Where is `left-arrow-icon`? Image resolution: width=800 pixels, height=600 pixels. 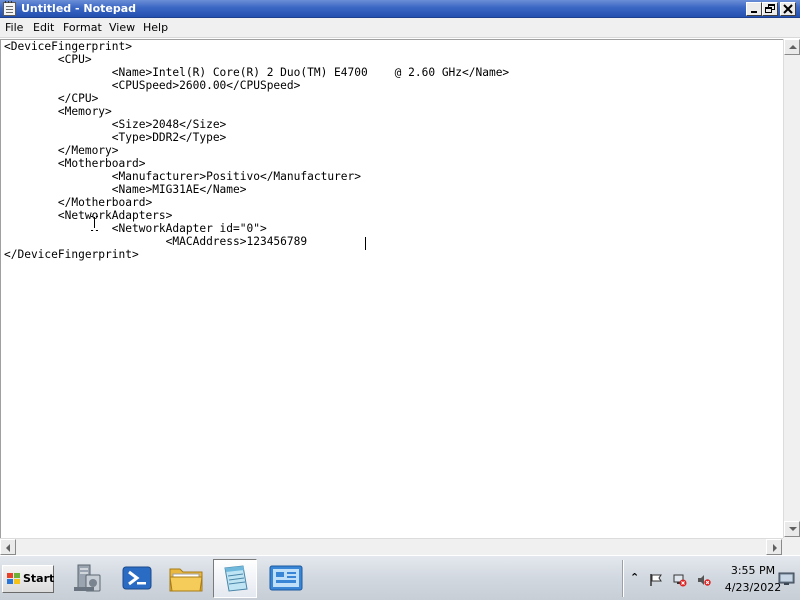 left-arrow-icon is located at coordinates (8, 548).